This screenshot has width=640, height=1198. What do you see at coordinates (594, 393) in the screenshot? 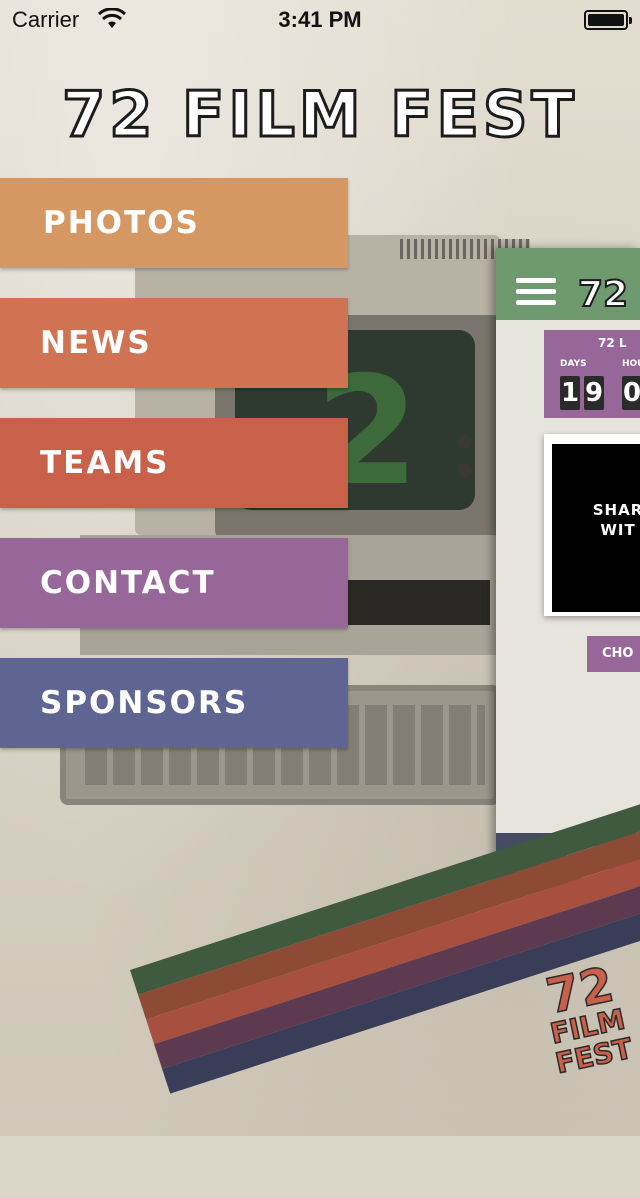
I see `countdown-digit: 9` at bounding box center [594, 393].